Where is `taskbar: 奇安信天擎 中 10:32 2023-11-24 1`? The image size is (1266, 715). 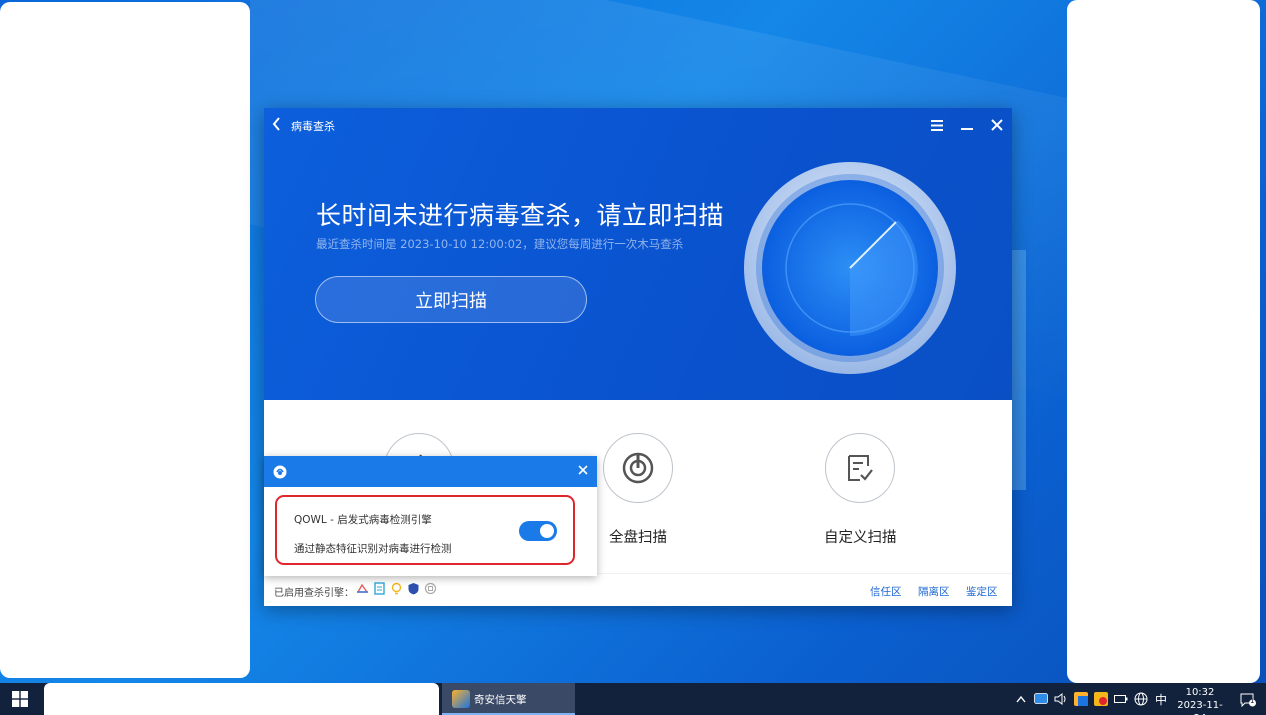 taskbar: 奇安信天擎 中 10:32 2023-11-24 1 is located at coordinates (633, 699).